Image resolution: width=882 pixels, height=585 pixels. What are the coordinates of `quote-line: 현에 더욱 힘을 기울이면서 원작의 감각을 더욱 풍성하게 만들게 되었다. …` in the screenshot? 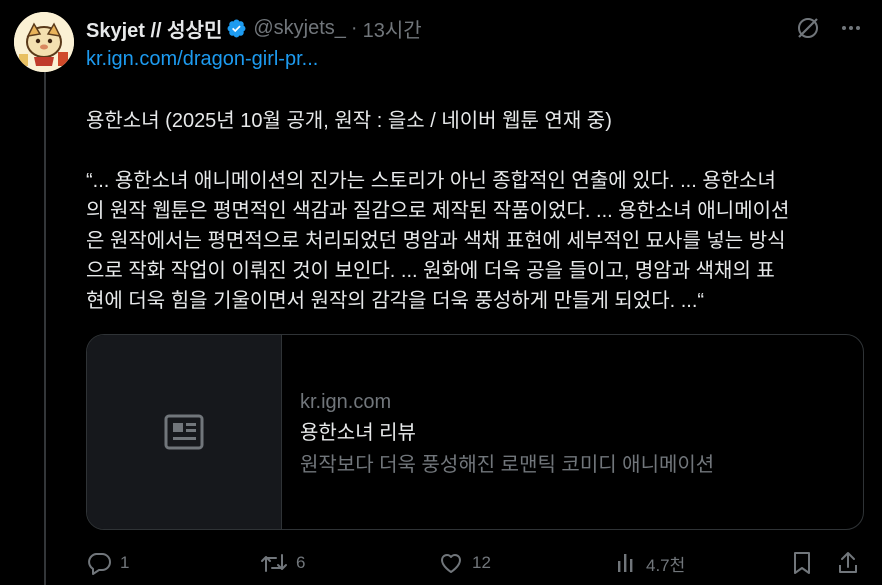 It's located at (395, 301).